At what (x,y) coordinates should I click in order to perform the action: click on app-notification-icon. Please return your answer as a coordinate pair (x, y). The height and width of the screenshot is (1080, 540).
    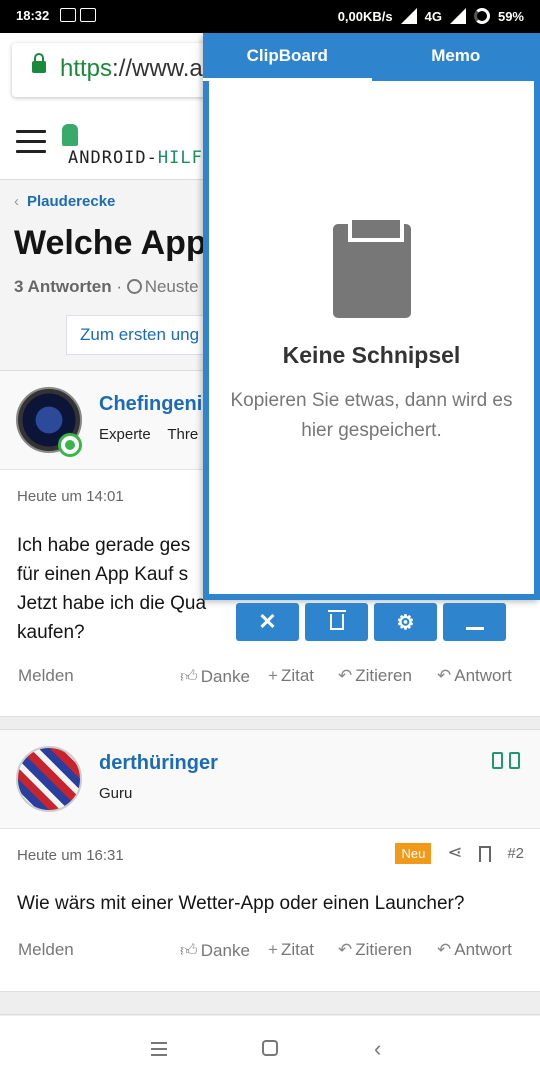
    Looking at the image, I should click on (88, 15).